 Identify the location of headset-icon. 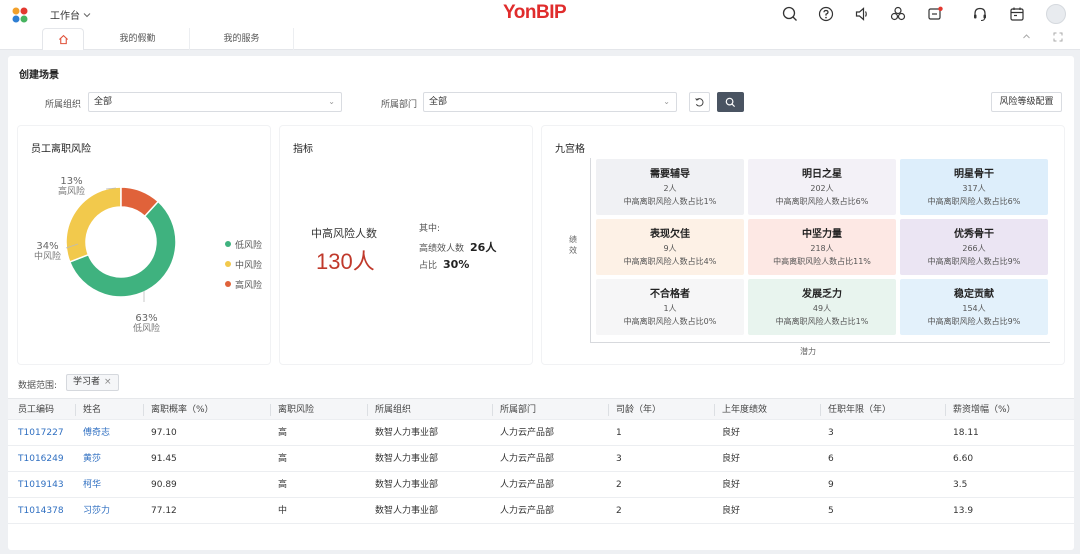
(980, 14).